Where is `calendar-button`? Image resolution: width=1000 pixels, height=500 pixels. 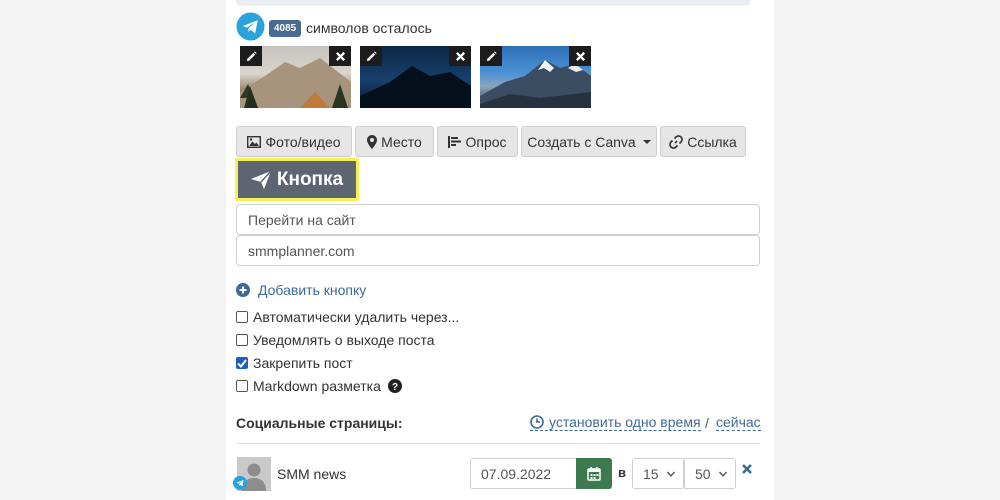
calendar-button is located at coordinates (594, 473).